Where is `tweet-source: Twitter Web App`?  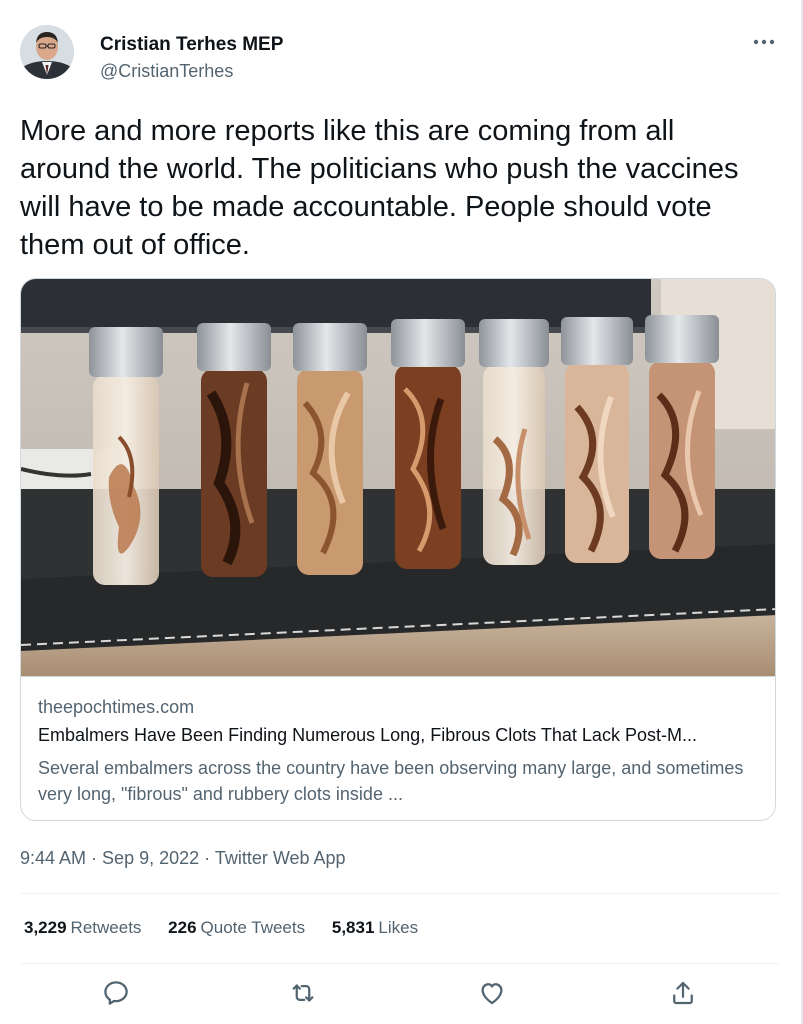
tweet-source: Twitter Web App is located at coordinates (280, 858).